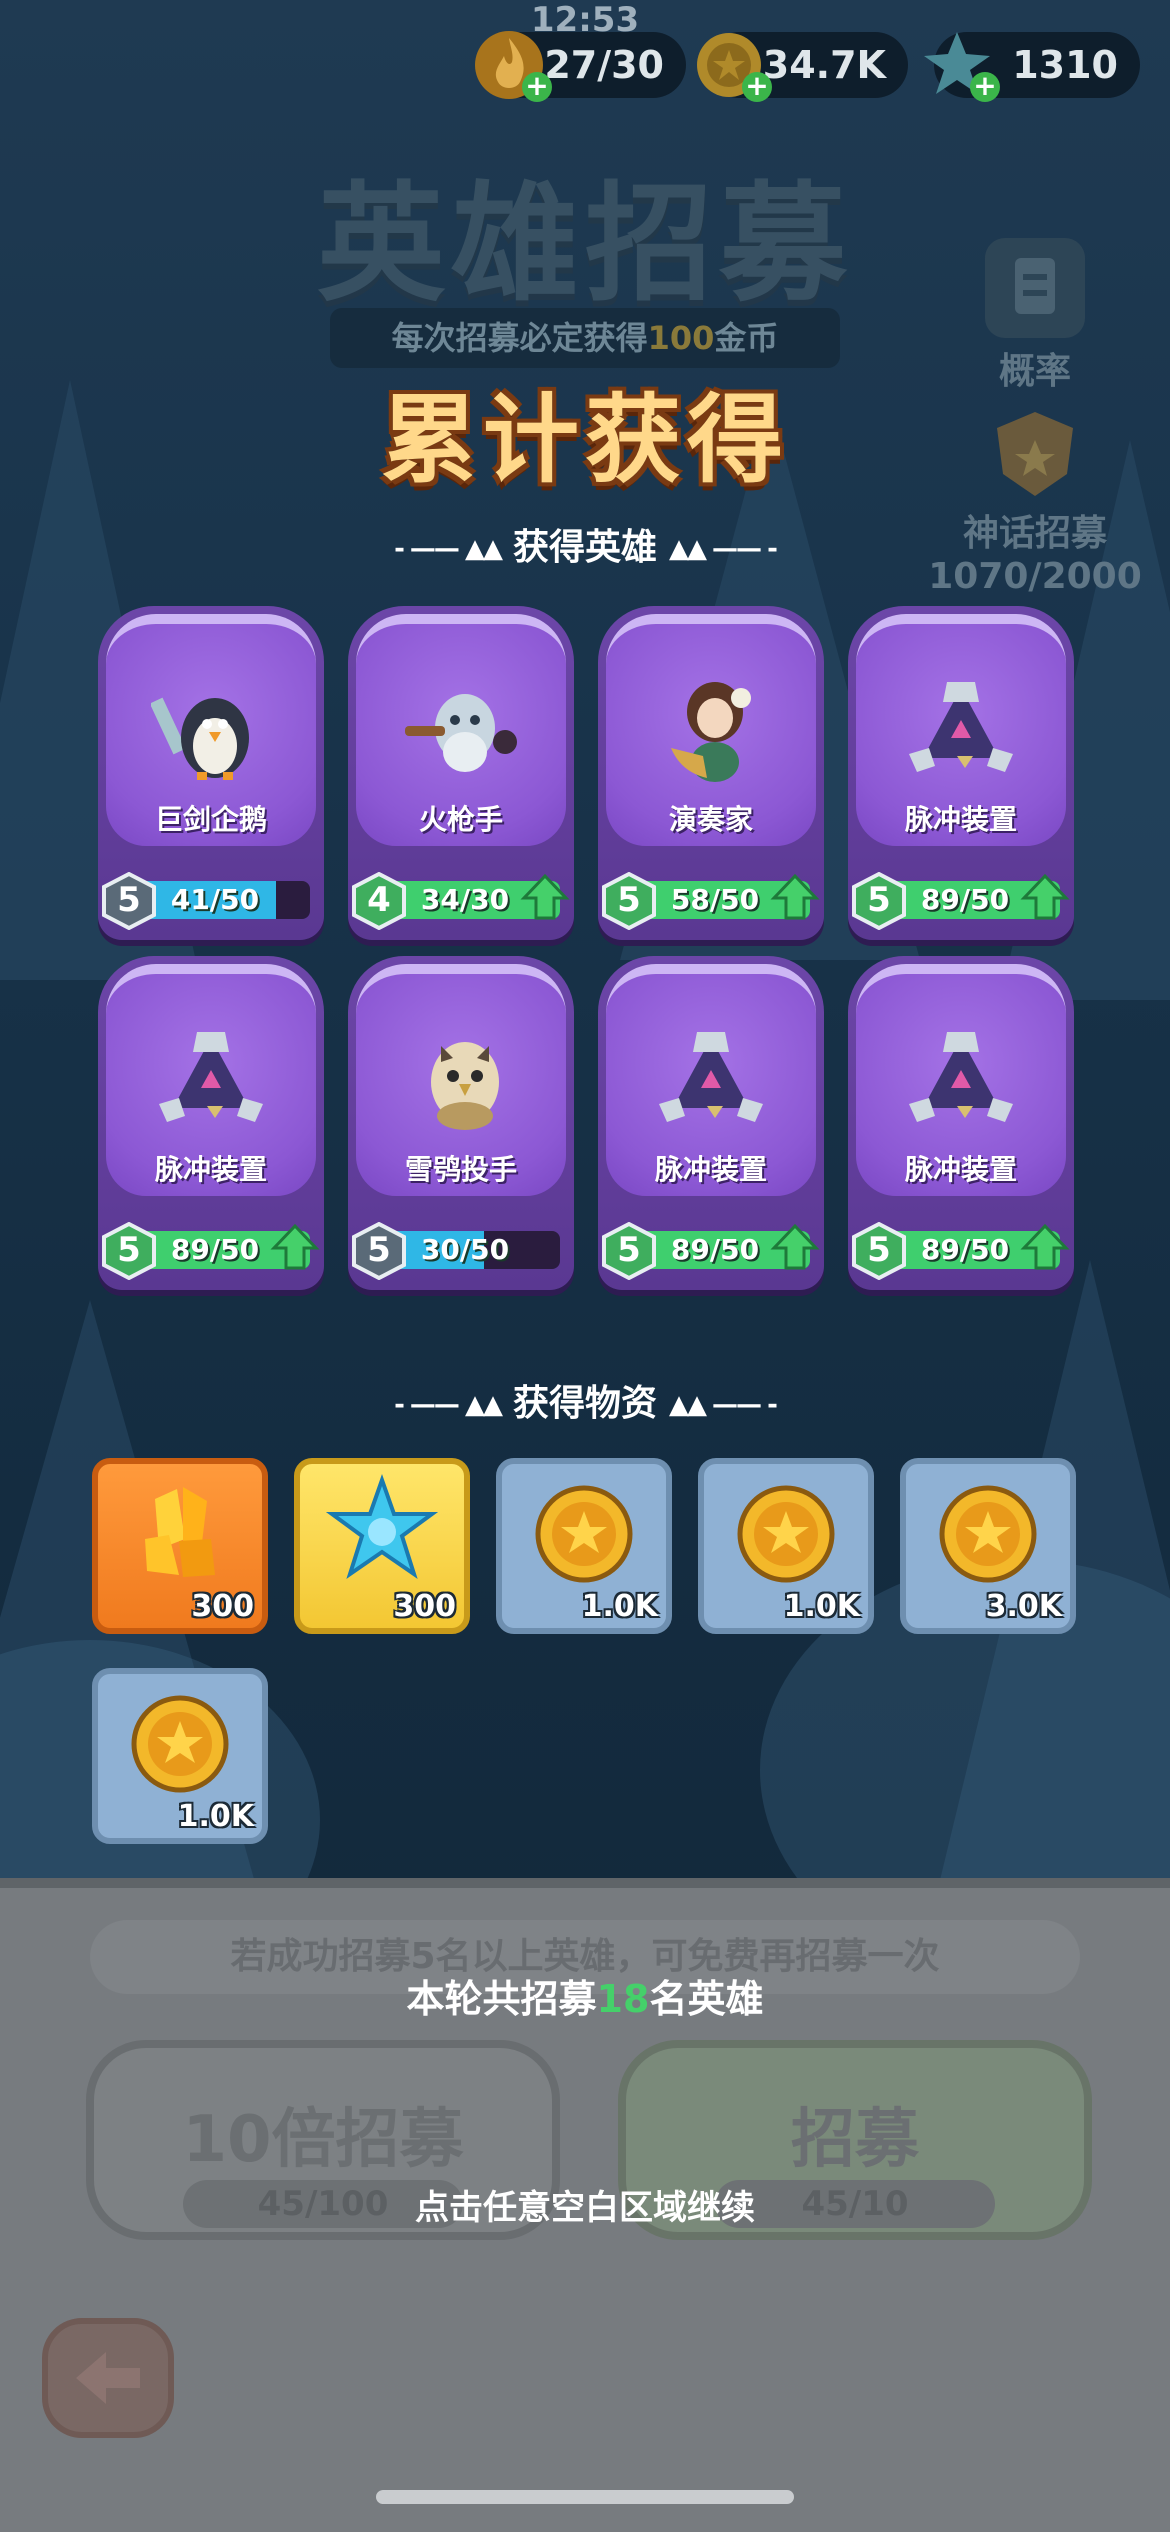 Image resolution: width=1170 pixels, height=2532 pixels. What do you see at coordinates (824, 65) in the screenshot?
I see `gold-value: 34.7K` at bounding box center [824, 65].